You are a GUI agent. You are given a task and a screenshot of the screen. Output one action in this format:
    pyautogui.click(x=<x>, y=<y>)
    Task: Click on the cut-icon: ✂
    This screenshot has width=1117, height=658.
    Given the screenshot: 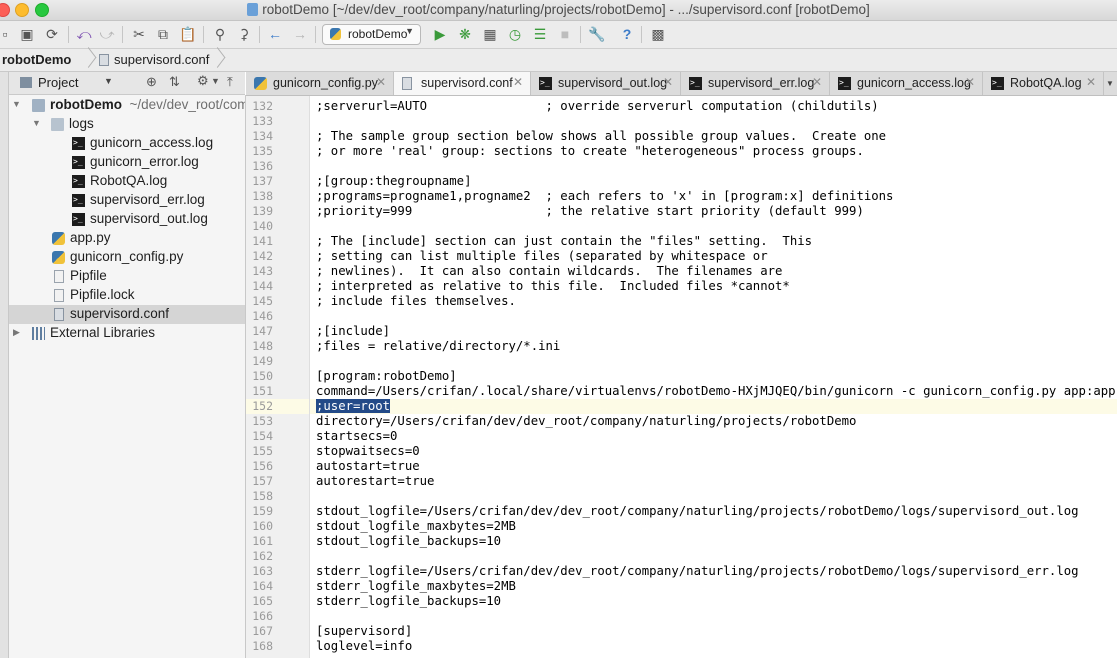 What is the action you would take?
    pyautogui.click(x=139, y=34)
    